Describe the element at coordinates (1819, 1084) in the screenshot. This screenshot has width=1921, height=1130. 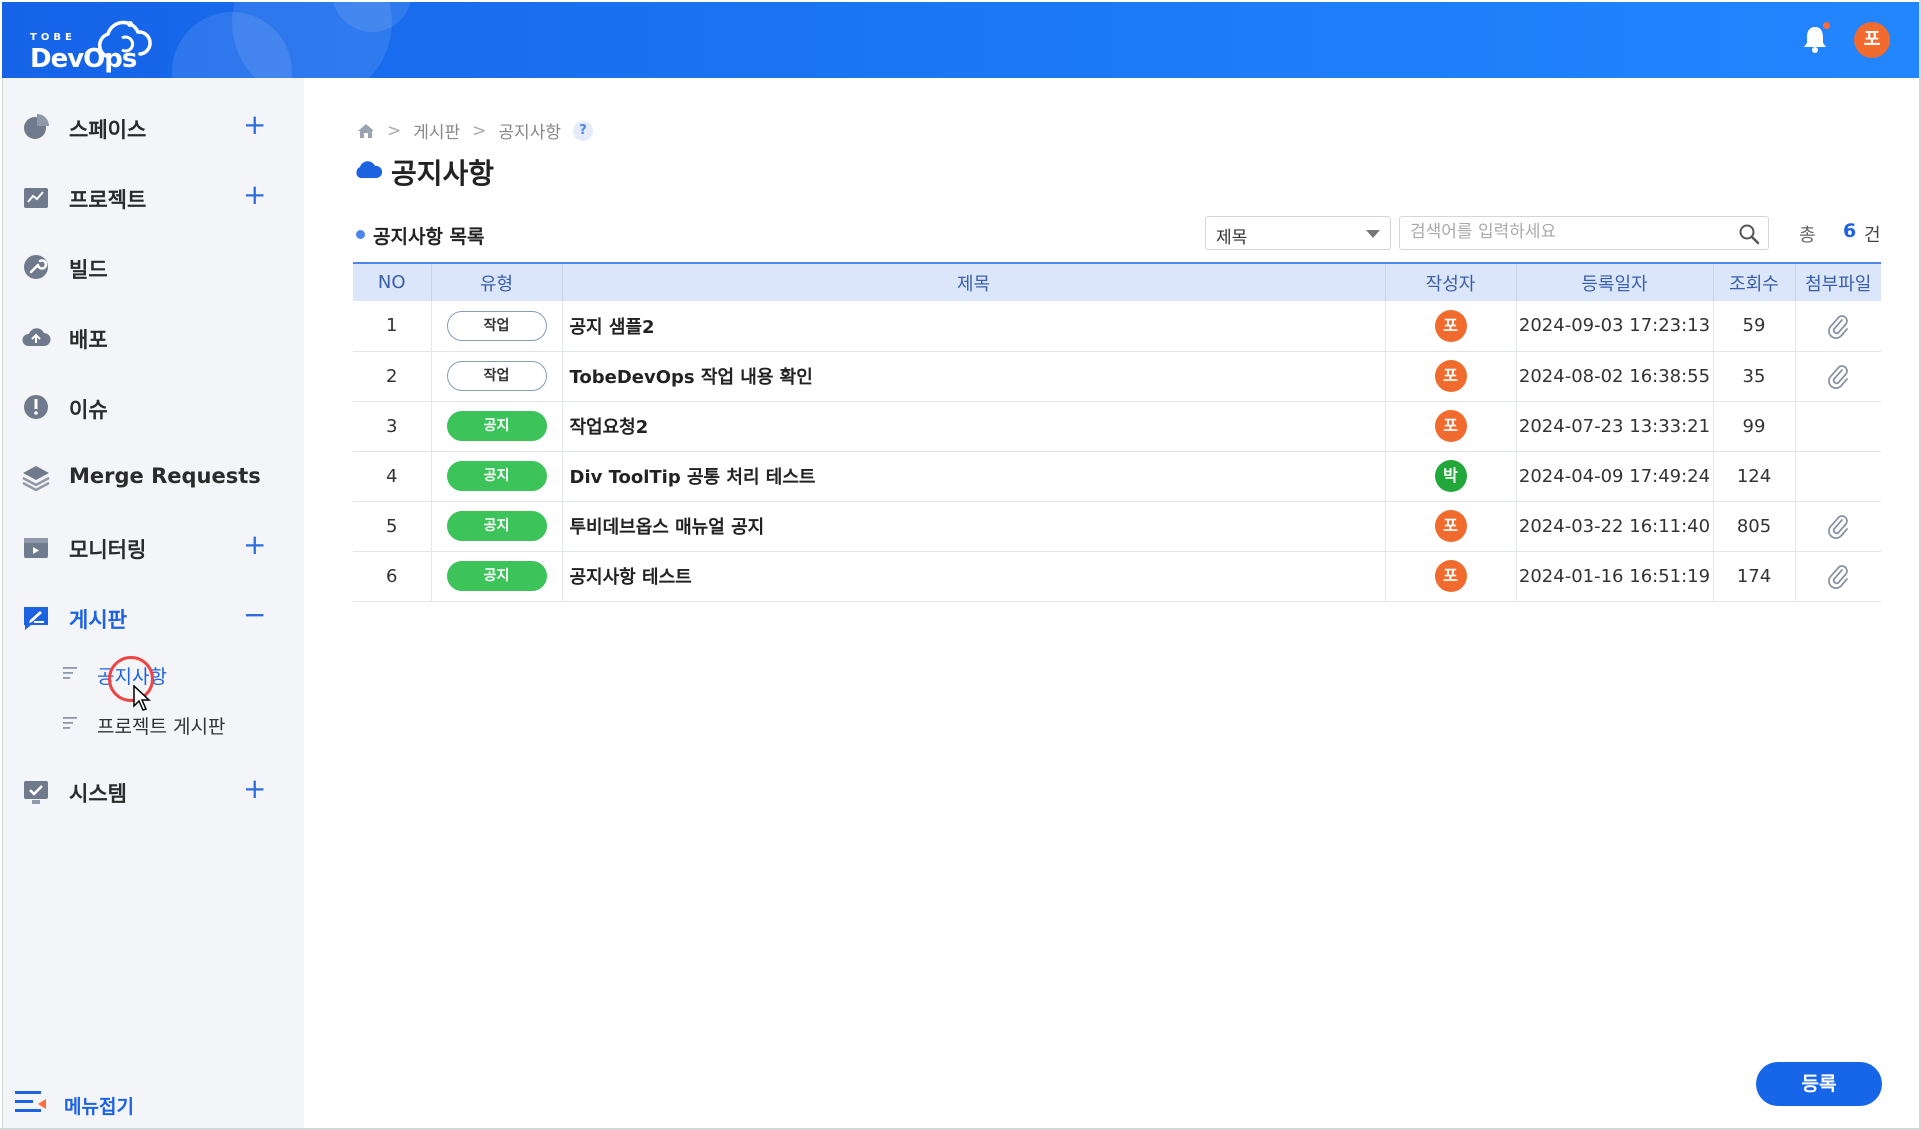
I see `register-button: 등록` at that location.